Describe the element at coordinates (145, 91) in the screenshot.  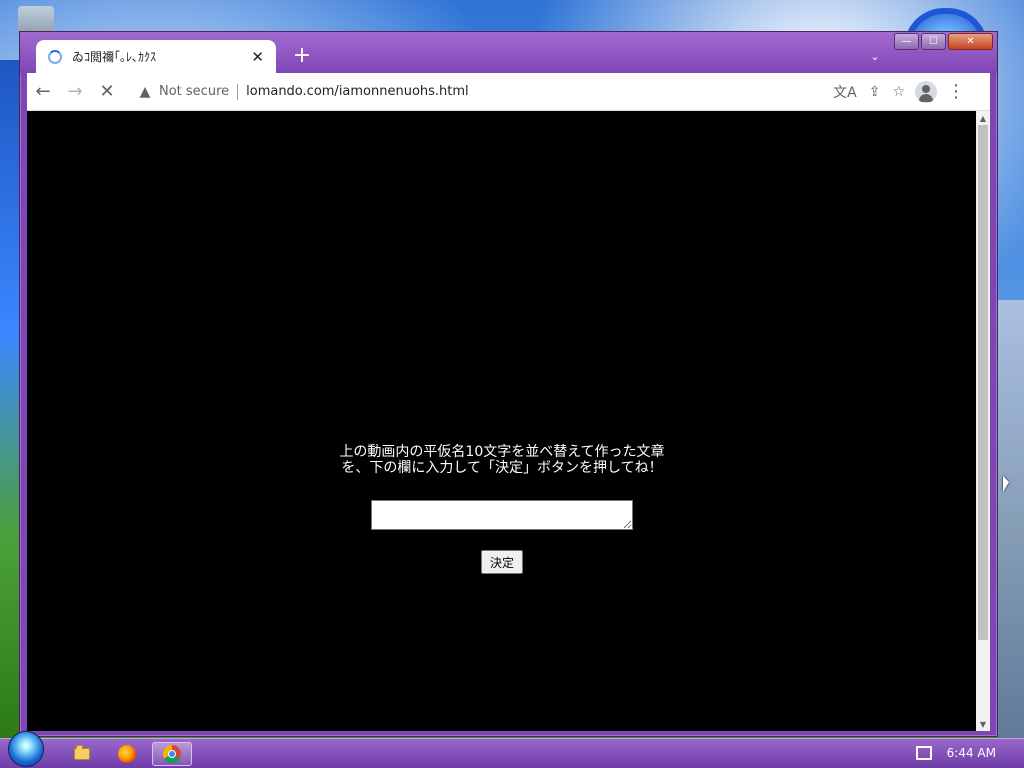
I see `warning-icon: ▲` at that location.